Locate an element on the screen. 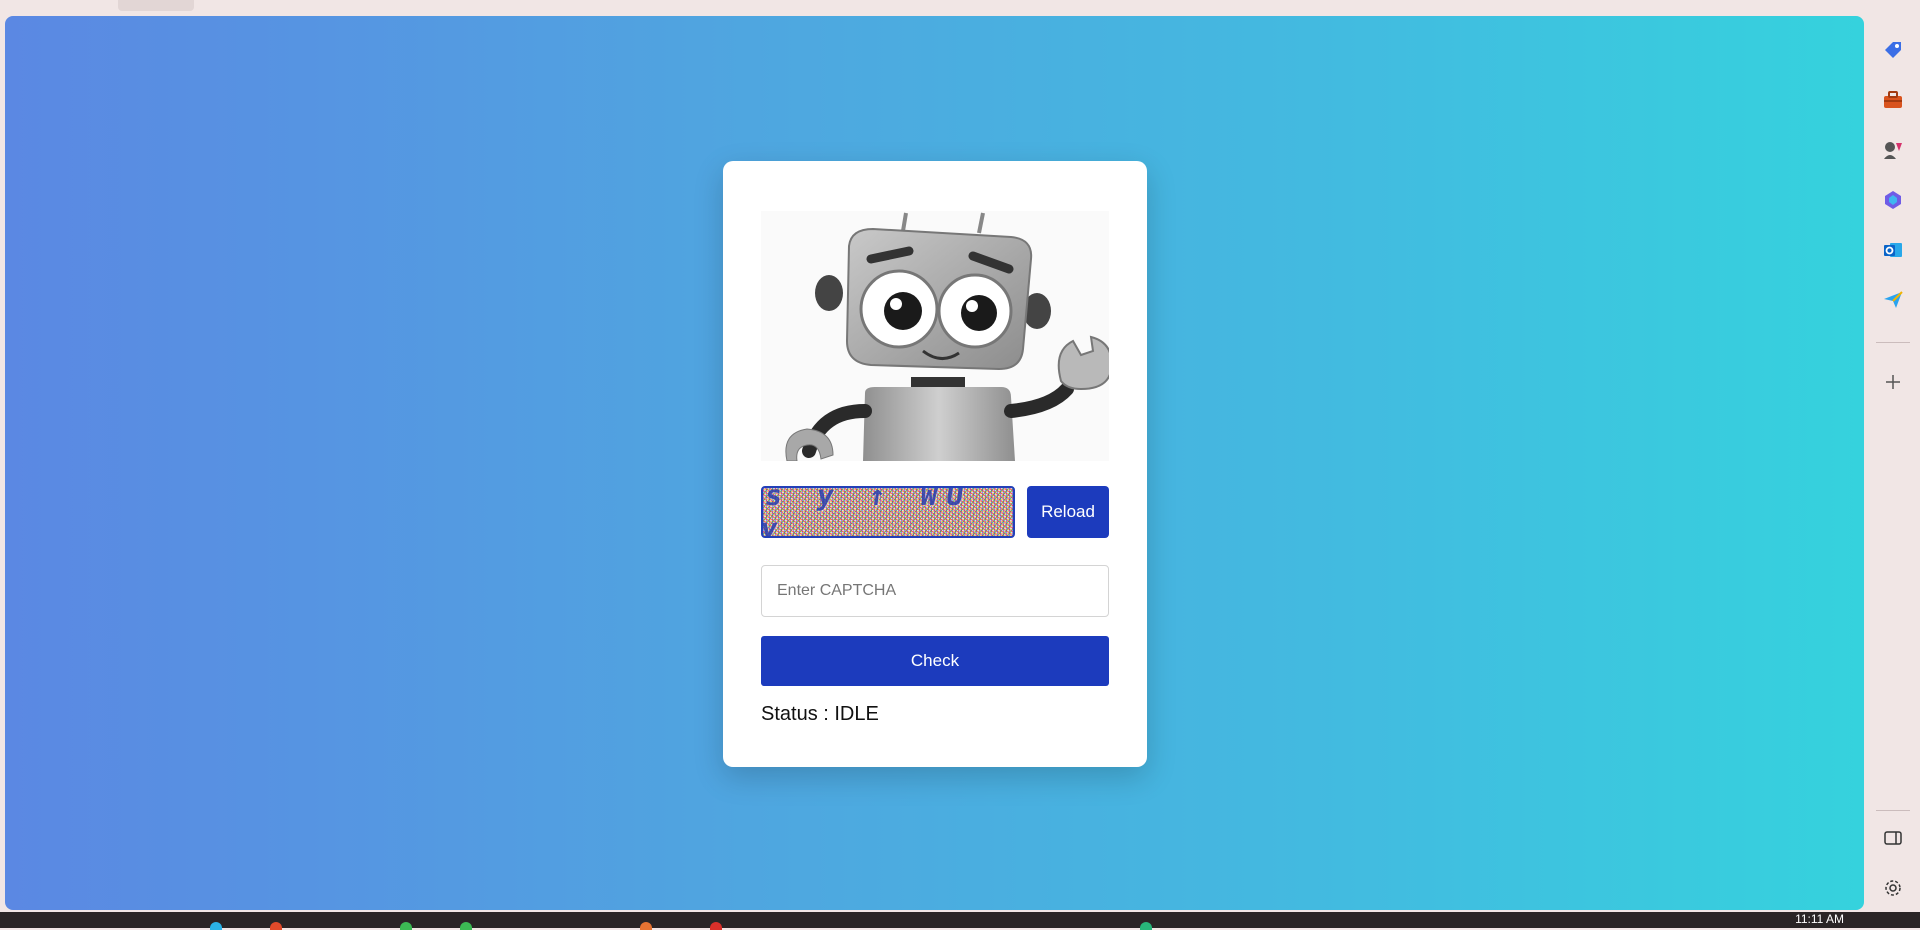 The width and height of the screenshot is (1920, 930). captcha-card: s y ↑ WU y Reload Check Status : IDLE is located at coordinates (935, 464).